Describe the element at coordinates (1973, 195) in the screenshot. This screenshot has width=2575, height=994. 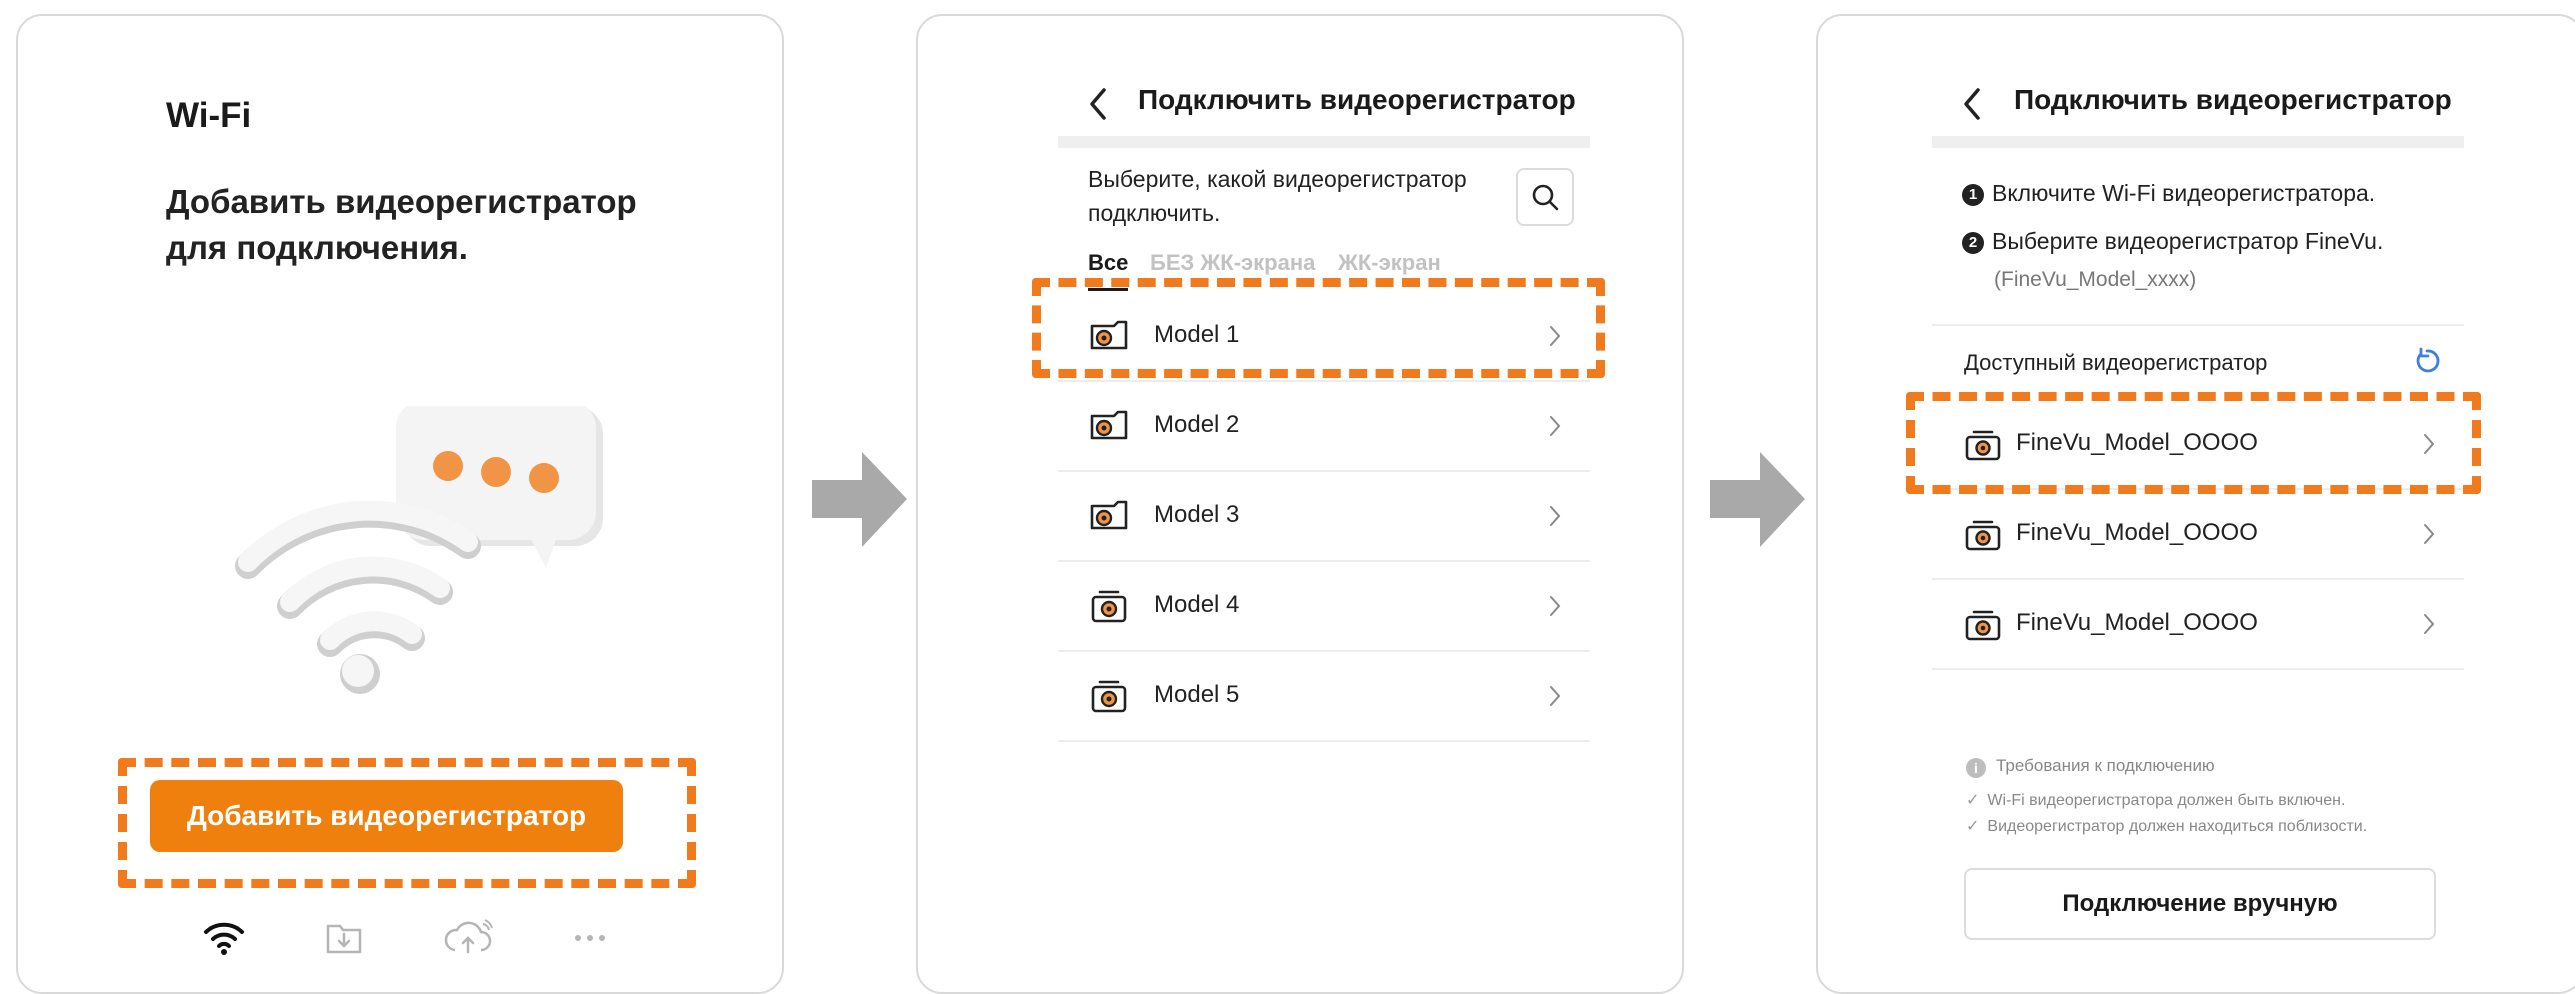
I see `step-number: 1` at that location.